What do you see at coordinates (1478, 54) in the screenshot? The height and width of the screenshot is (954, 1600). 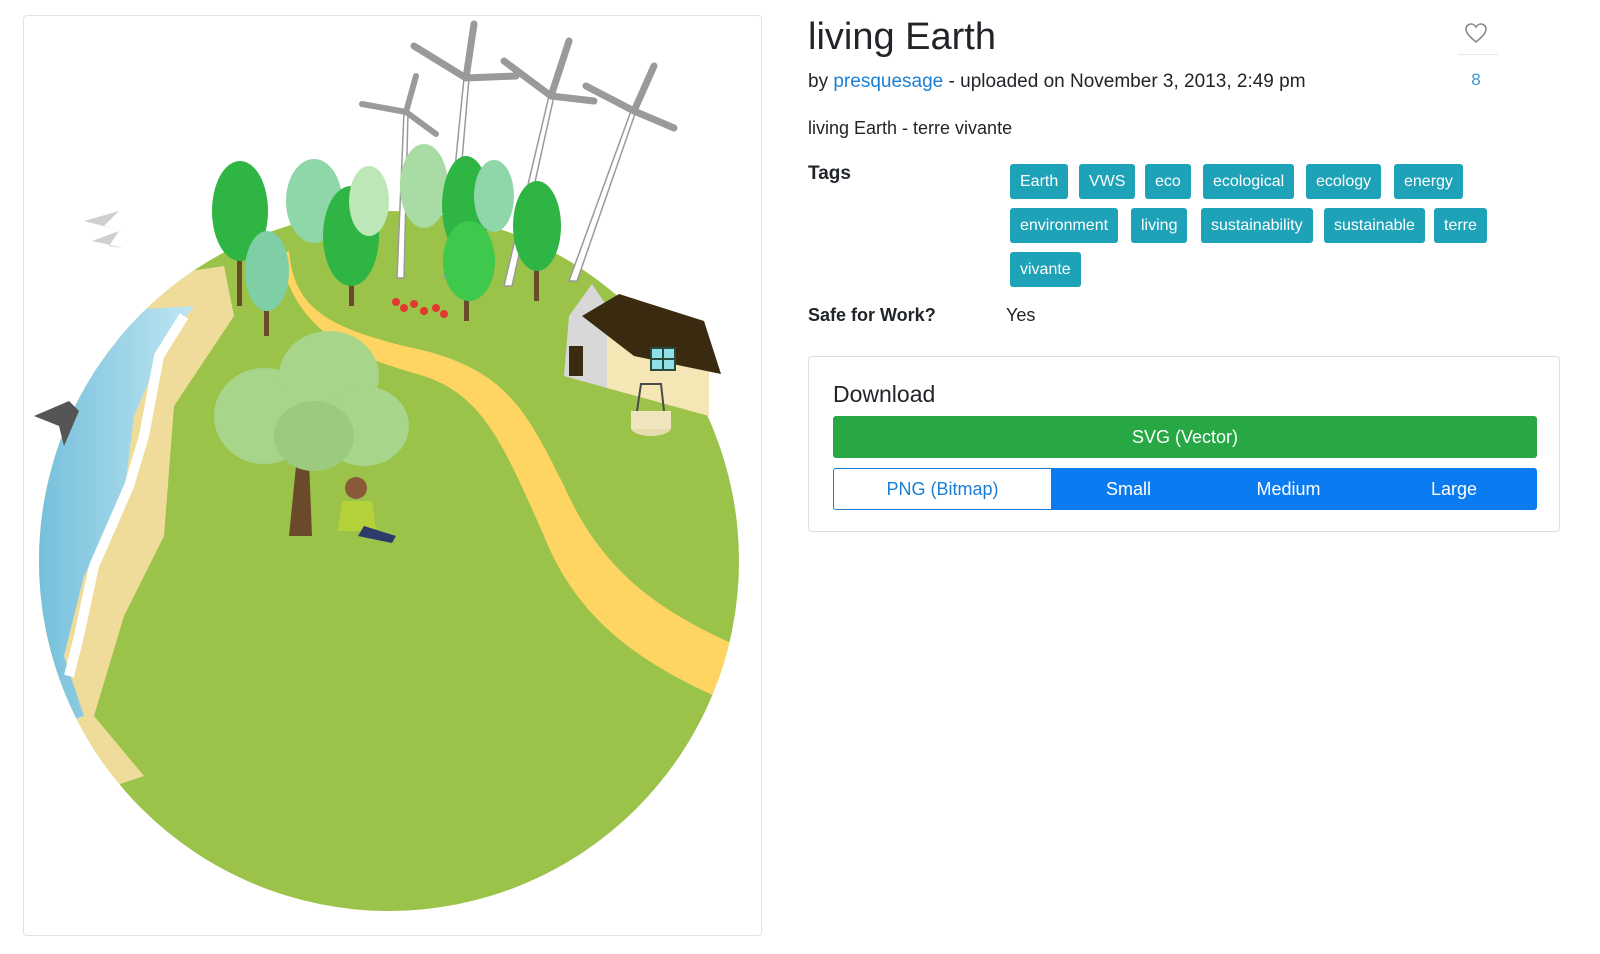 I see `favorite-divider` at bounding box center [1478, 54].